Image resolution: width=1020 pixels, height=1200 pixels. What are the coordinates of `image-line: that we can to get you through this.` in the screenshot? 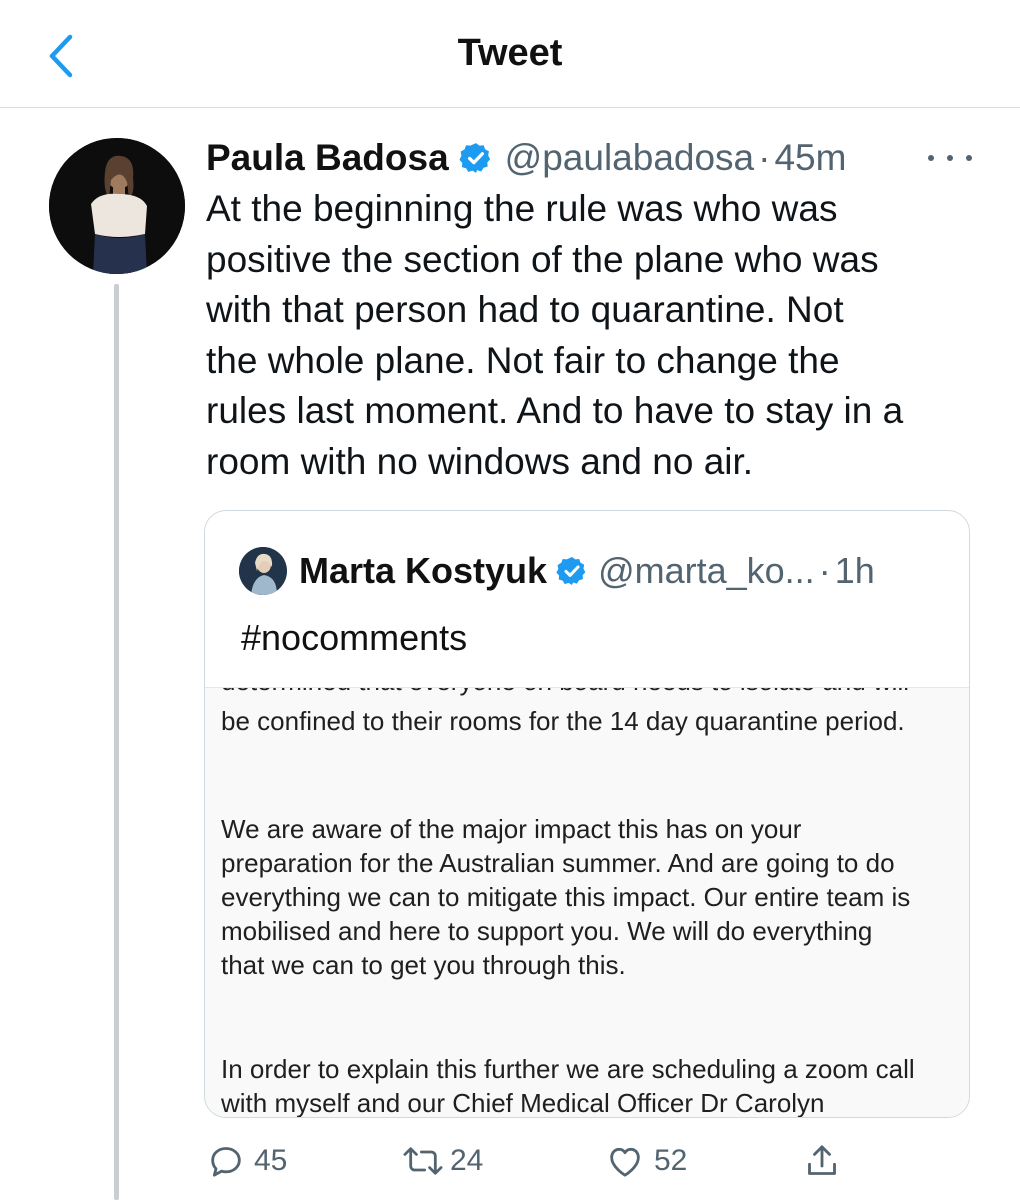 It's located at (423, 965).